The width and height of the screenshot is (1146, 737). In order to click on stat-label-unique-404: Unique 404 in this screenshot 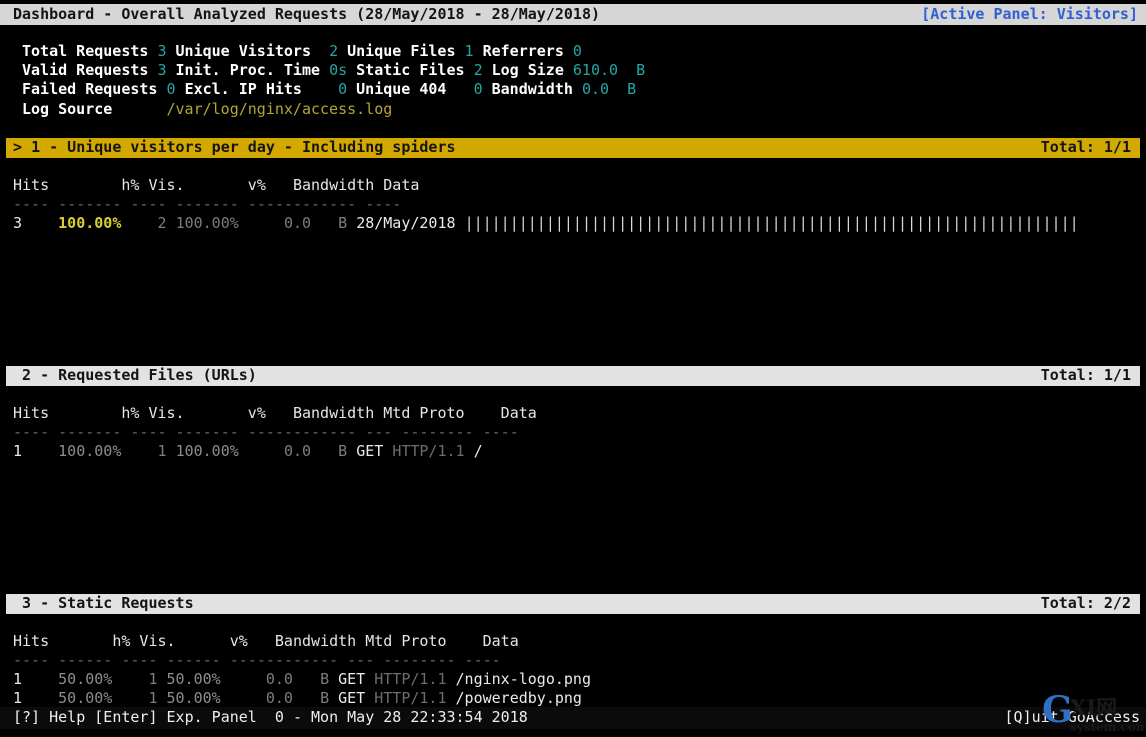, I will do `click(401, 89)`.